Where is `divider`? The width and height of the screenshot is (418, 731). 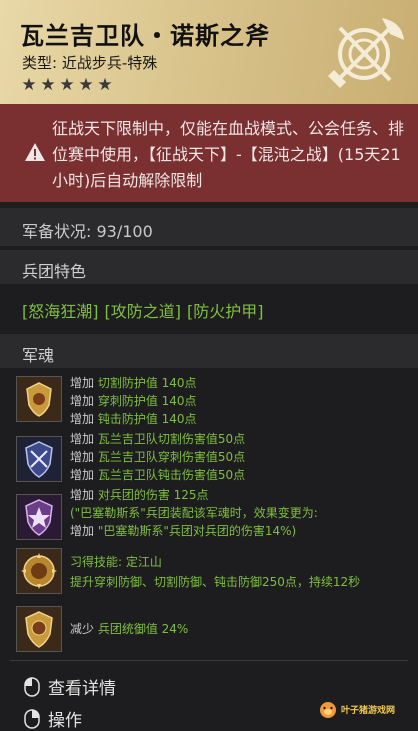 divider is located at coordinates (209, 660).